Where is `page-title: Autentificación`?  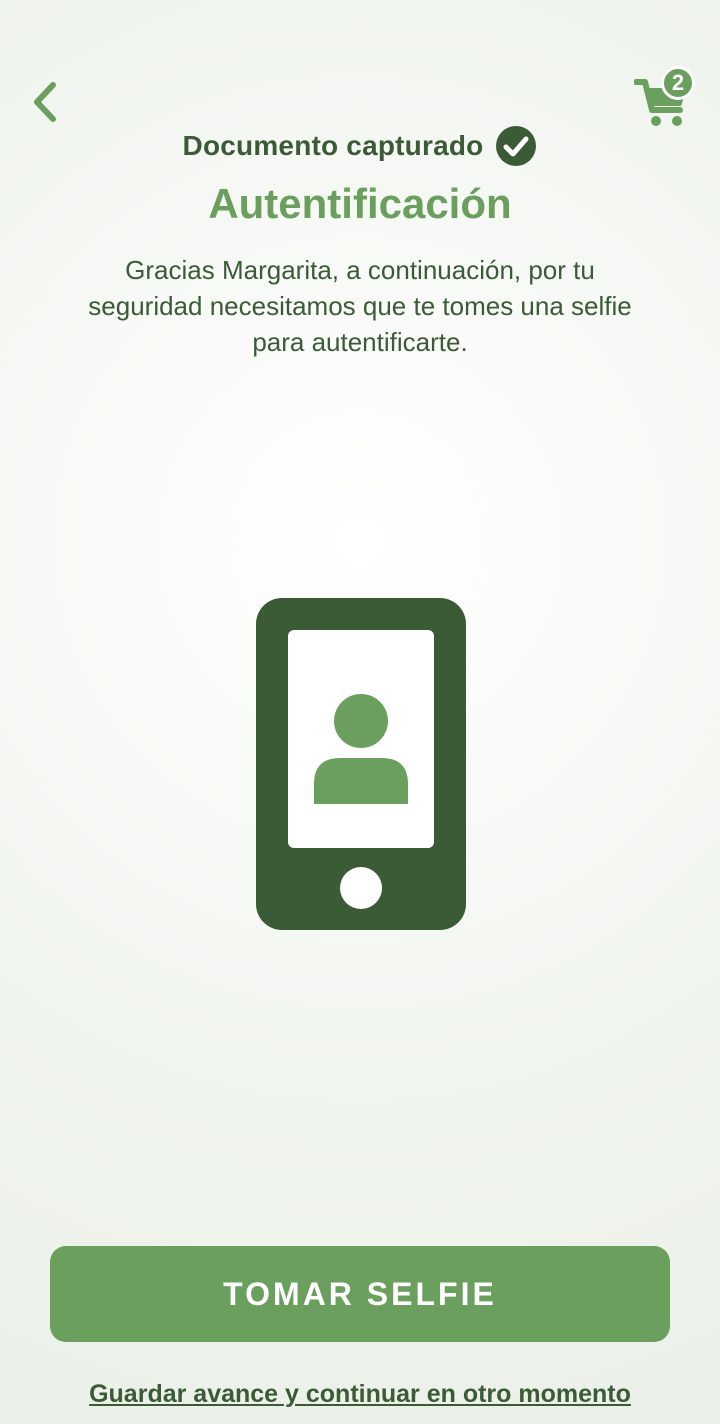
page-title: Autentificación is located at coordinates (360, 203).